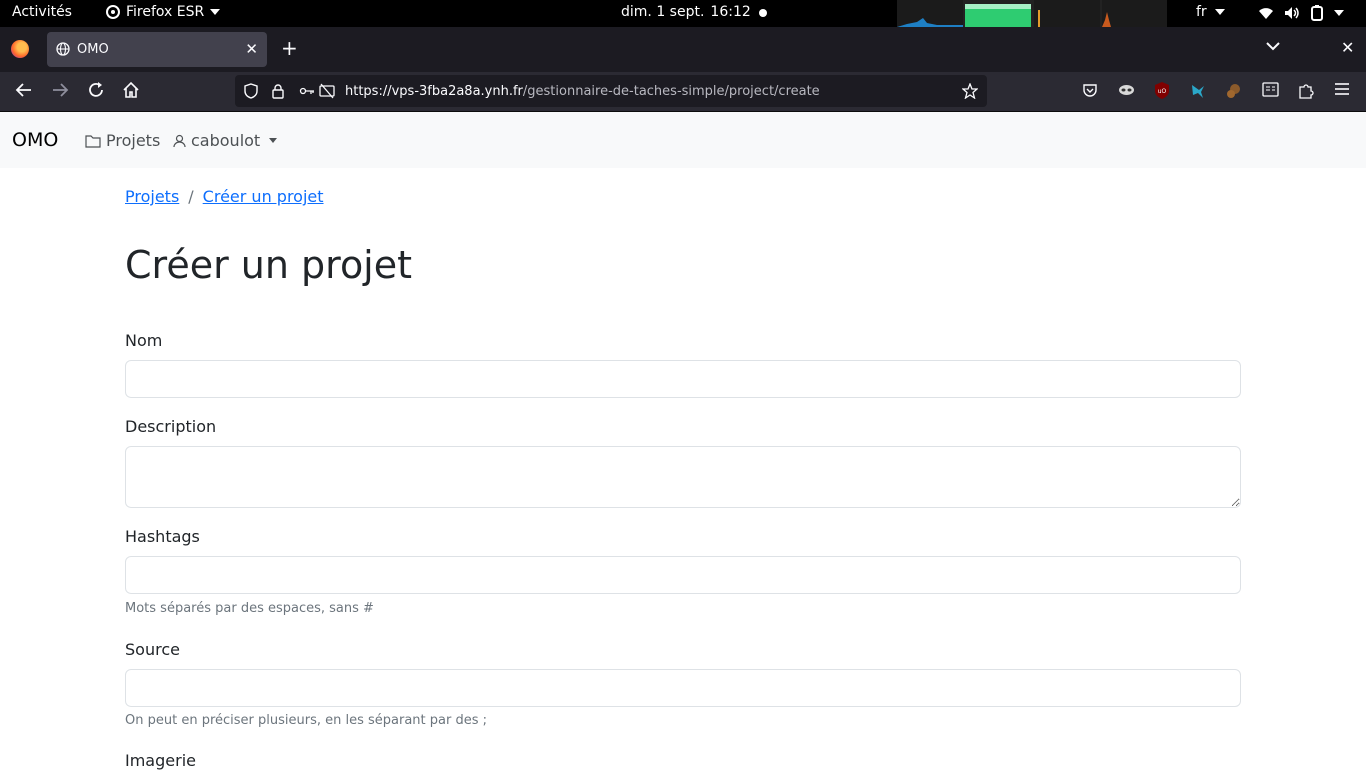  Describe the element at coordinates (179, 140) in the screenshot. I see `user-icon` at that location.